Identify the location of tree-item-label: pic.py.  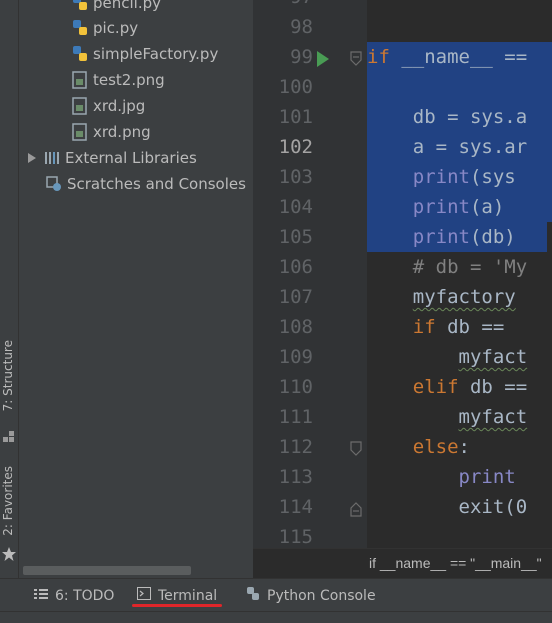
(116, 28).